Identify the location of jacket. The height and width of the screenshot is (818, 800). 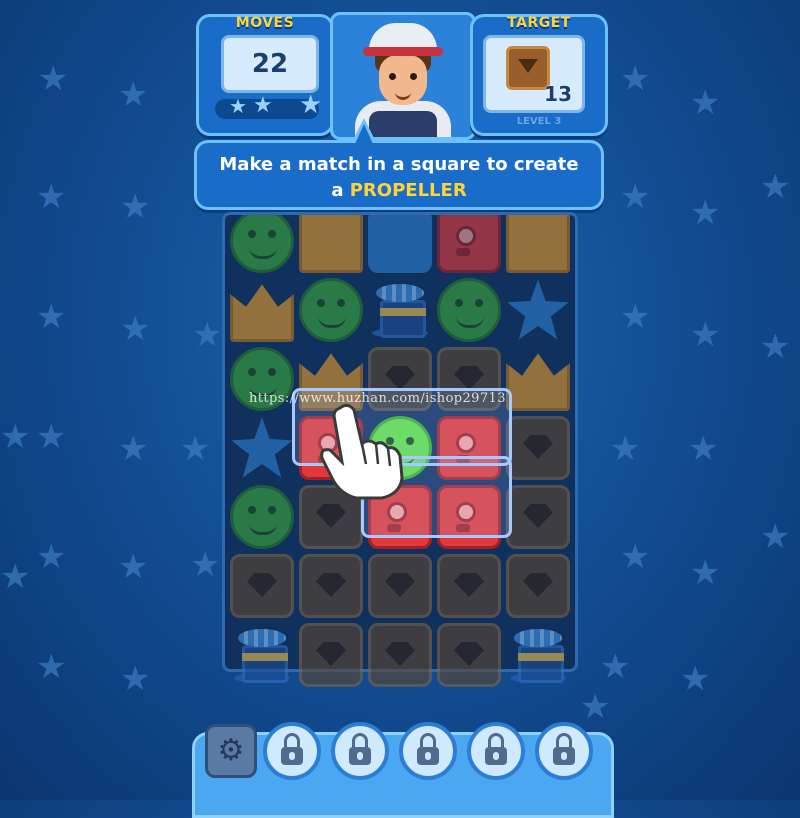
(403, 124).